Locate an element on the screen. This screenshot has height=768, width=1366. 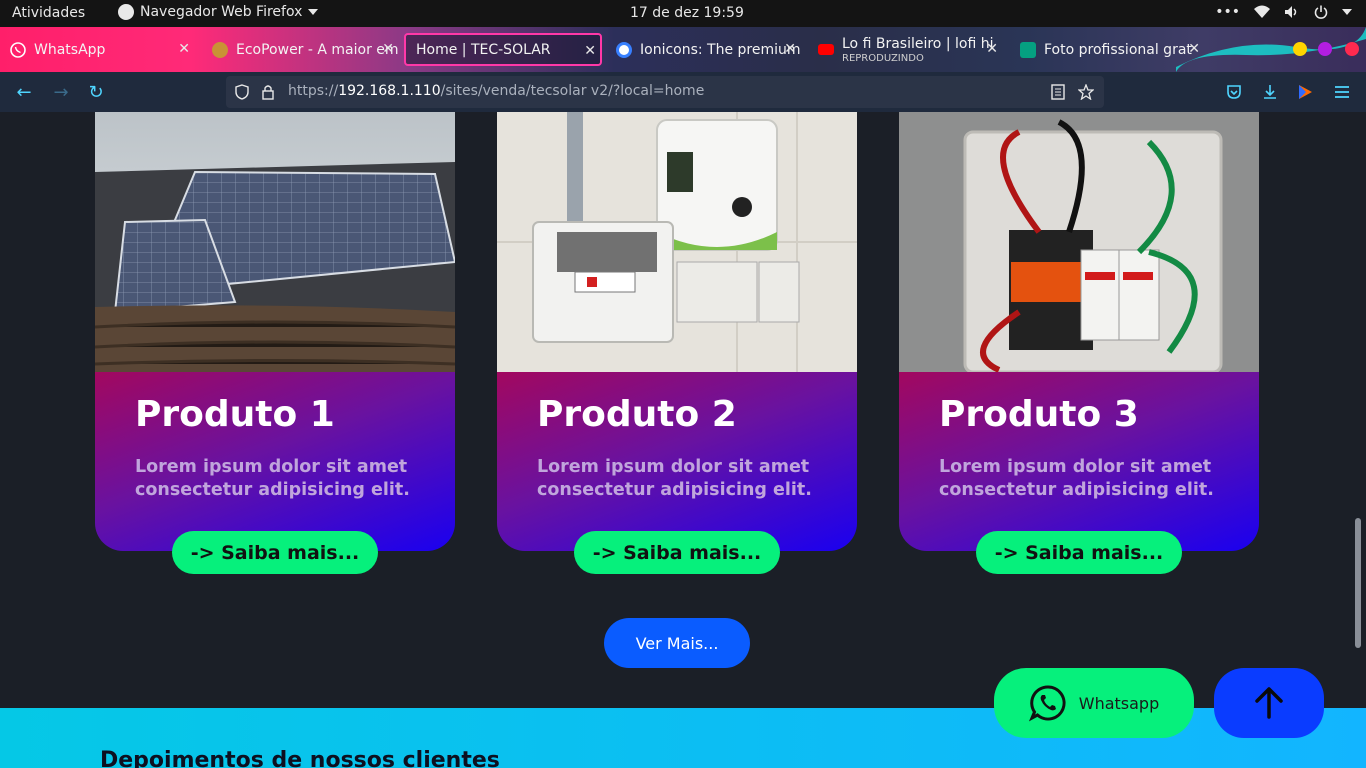
clock: 17 de dez 19:59 is located at coordinates (687, 13).